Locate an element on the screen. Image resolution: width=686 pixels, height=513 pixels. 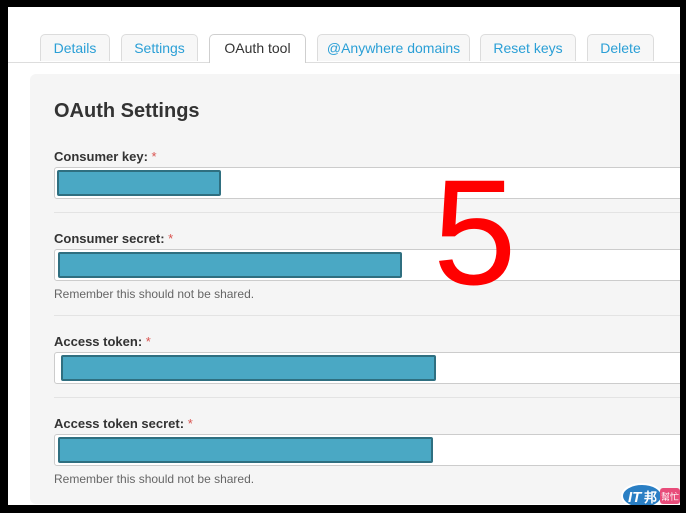
watermark-text-it: IT is located at coordinates (635, 497).